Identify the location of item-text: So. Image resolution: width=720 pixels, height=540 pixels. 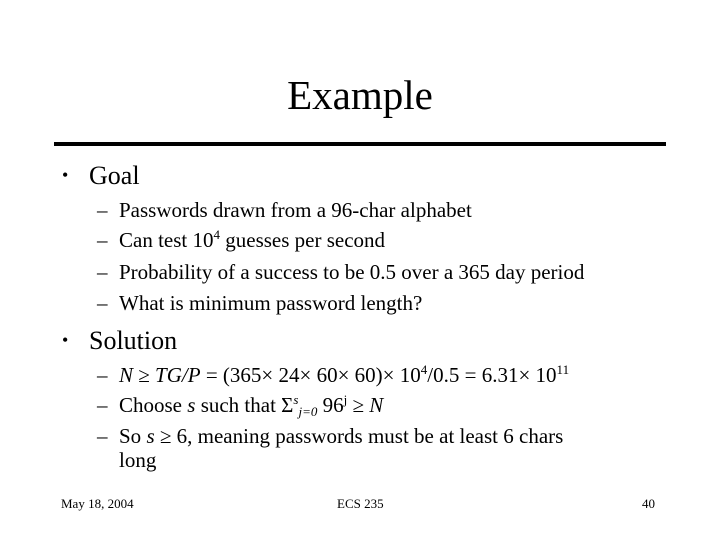
(133, 436).